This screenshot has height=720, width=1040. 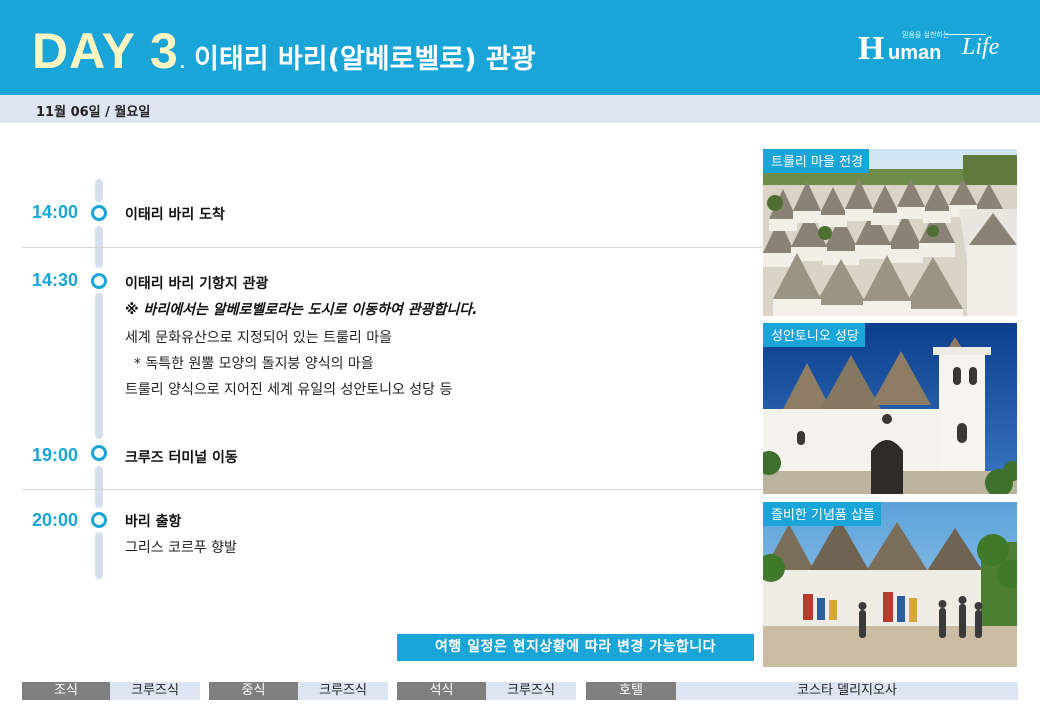 What do you see at coordinates (55, 280) in the screenshot?
I see `time-label: 14:30` at bounding box center [55, 280].